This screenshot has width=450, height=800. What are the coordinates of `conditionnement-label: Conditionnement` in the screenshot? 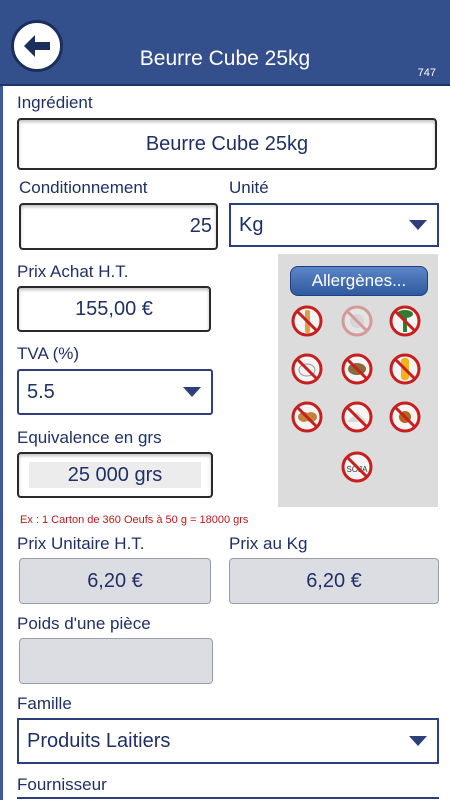 It's located at (83, 187).